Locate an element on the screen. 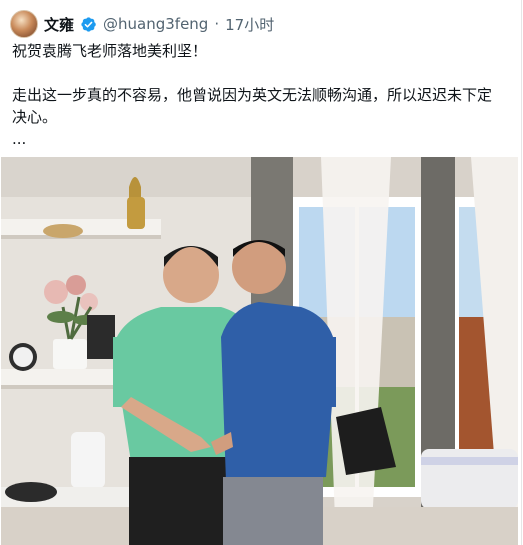  tweet-line: 祝贺袁腾飞老师落地美利坚！ is located at coordinates (110, 51).